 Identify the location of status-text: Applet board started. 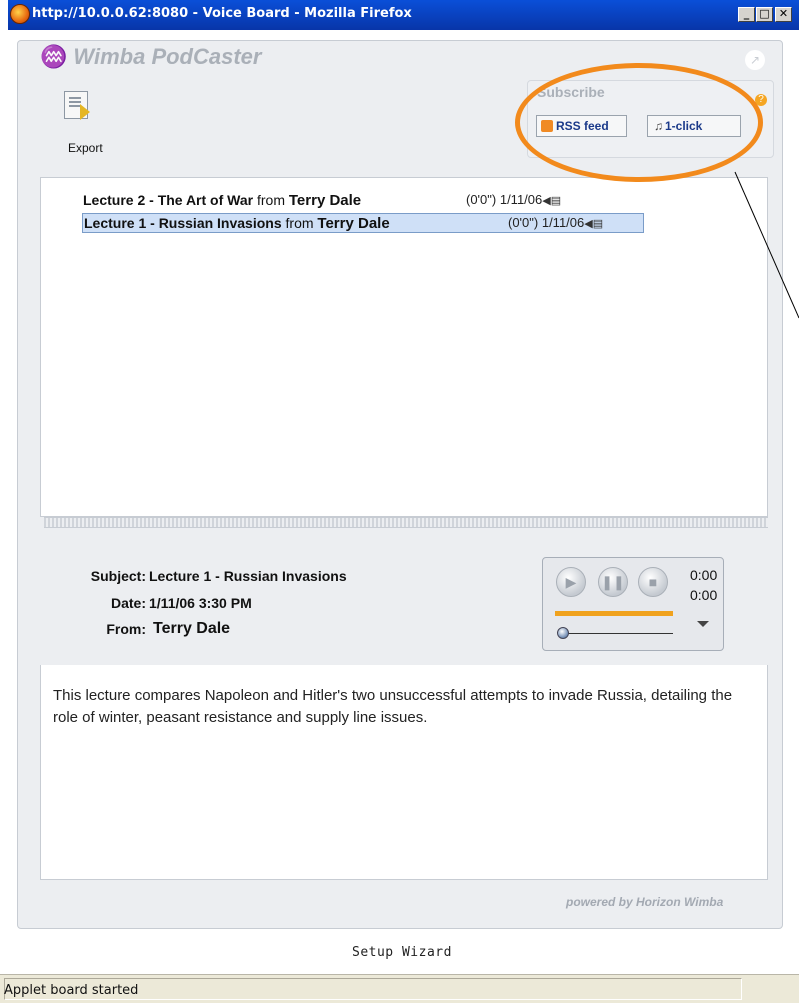
(71, 990).